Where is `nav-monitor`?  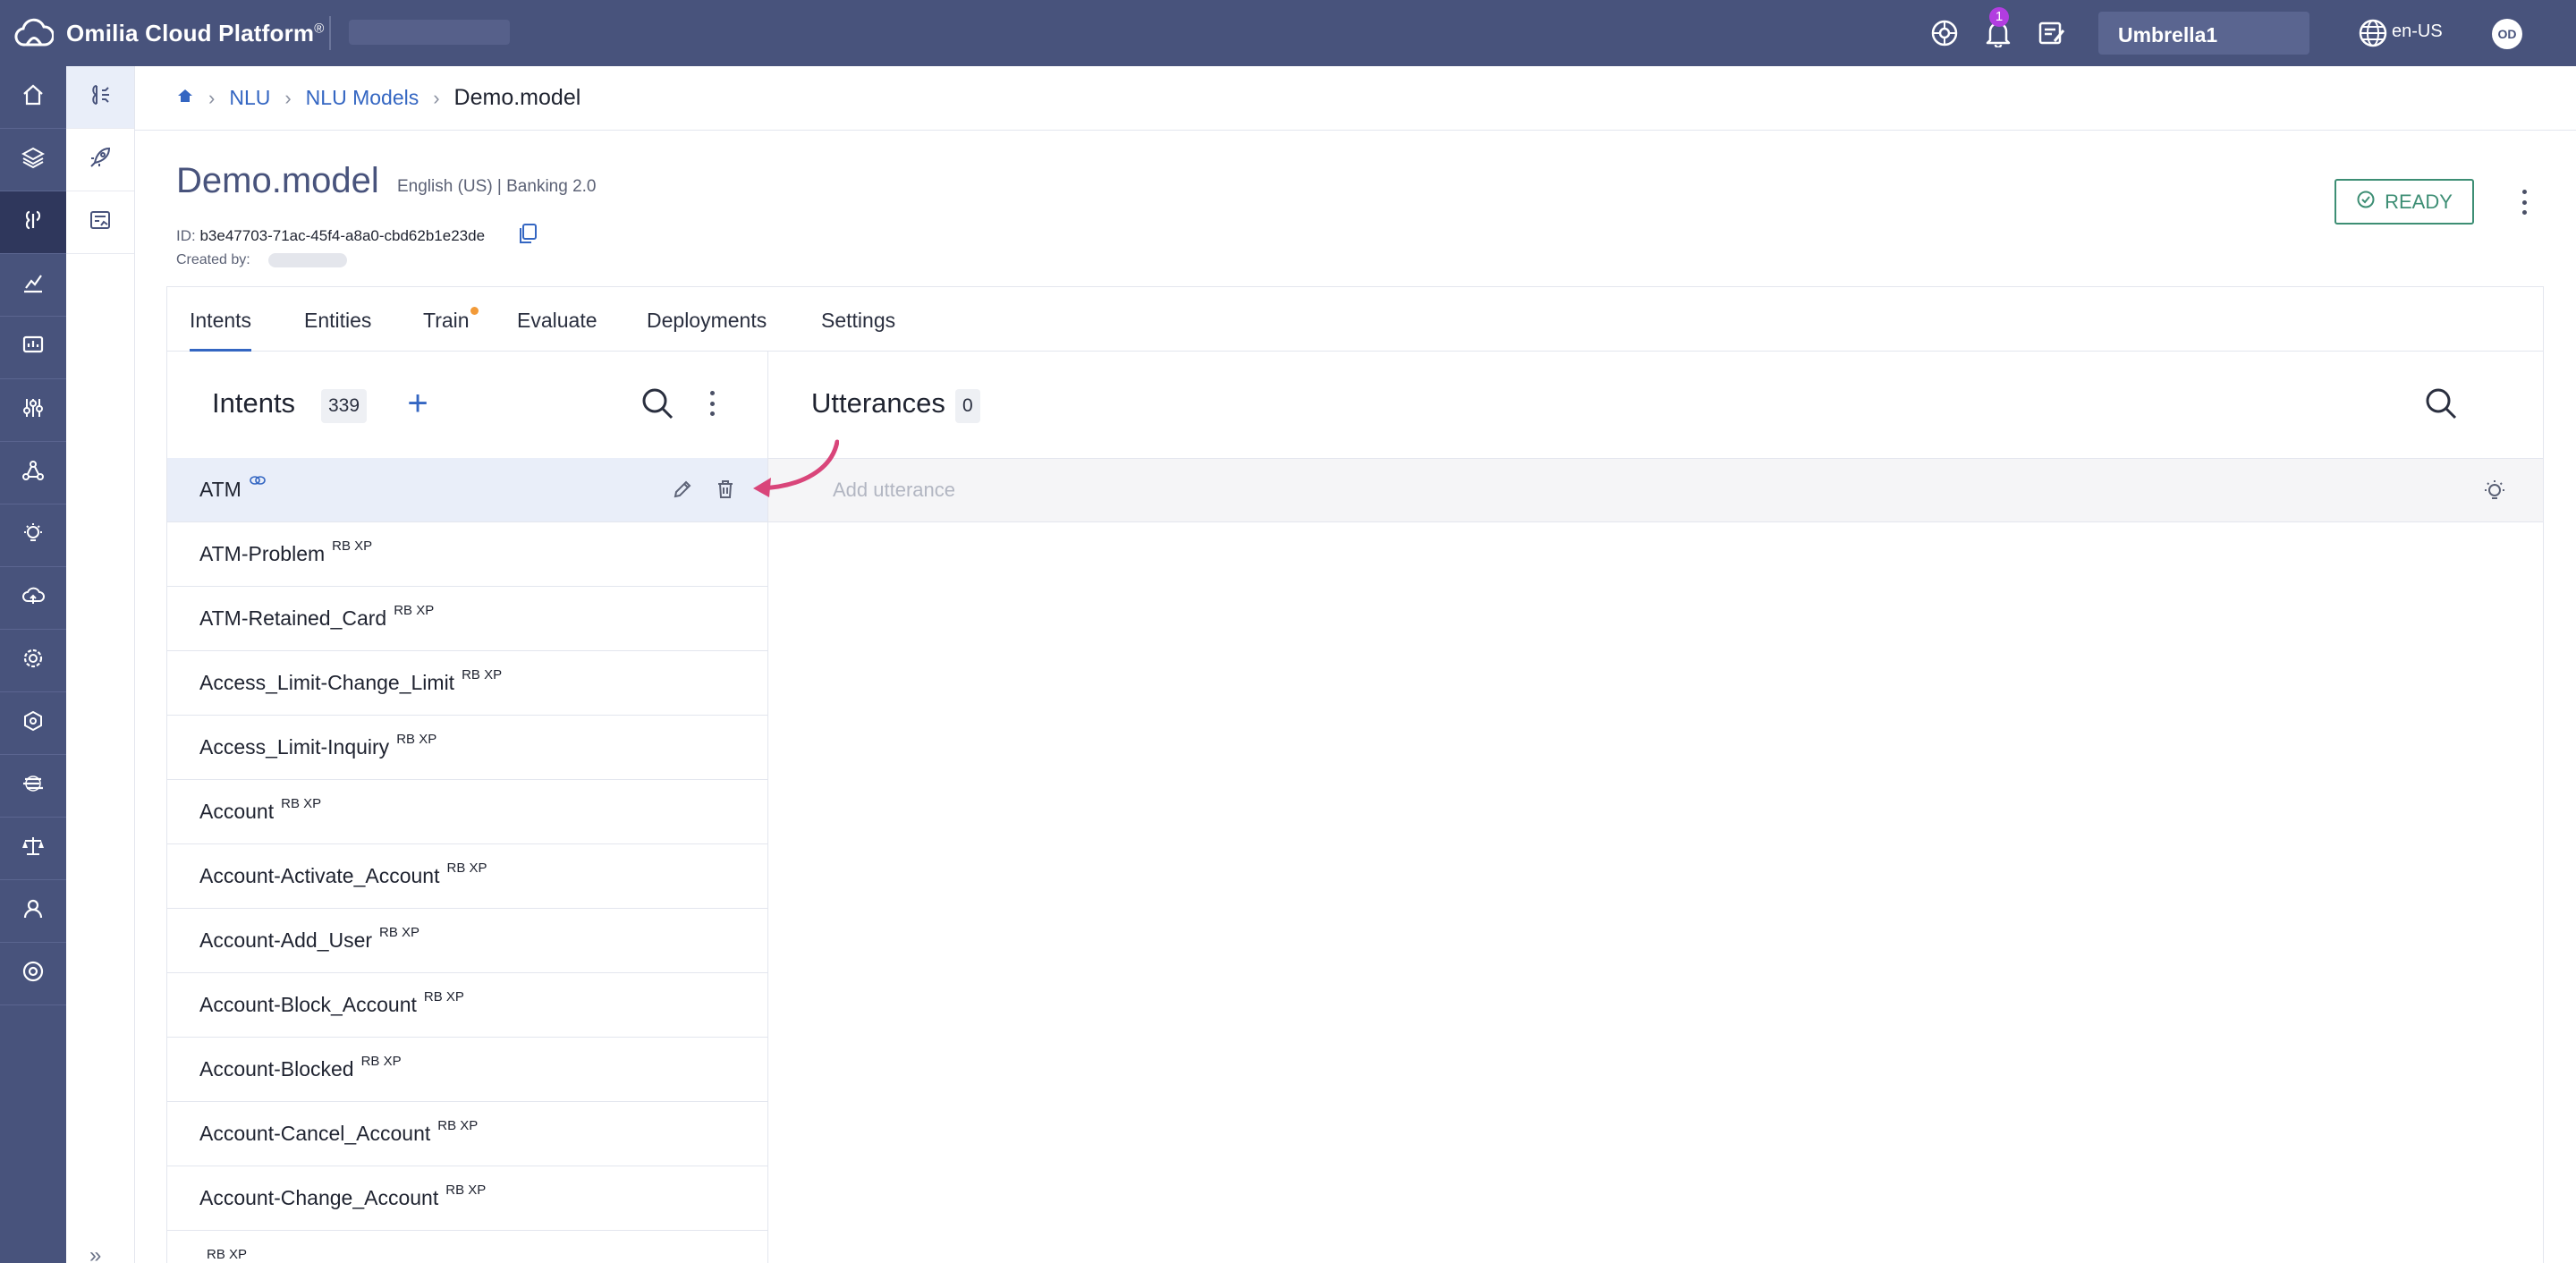 nav-monitor is located at coordinates (33, 348).